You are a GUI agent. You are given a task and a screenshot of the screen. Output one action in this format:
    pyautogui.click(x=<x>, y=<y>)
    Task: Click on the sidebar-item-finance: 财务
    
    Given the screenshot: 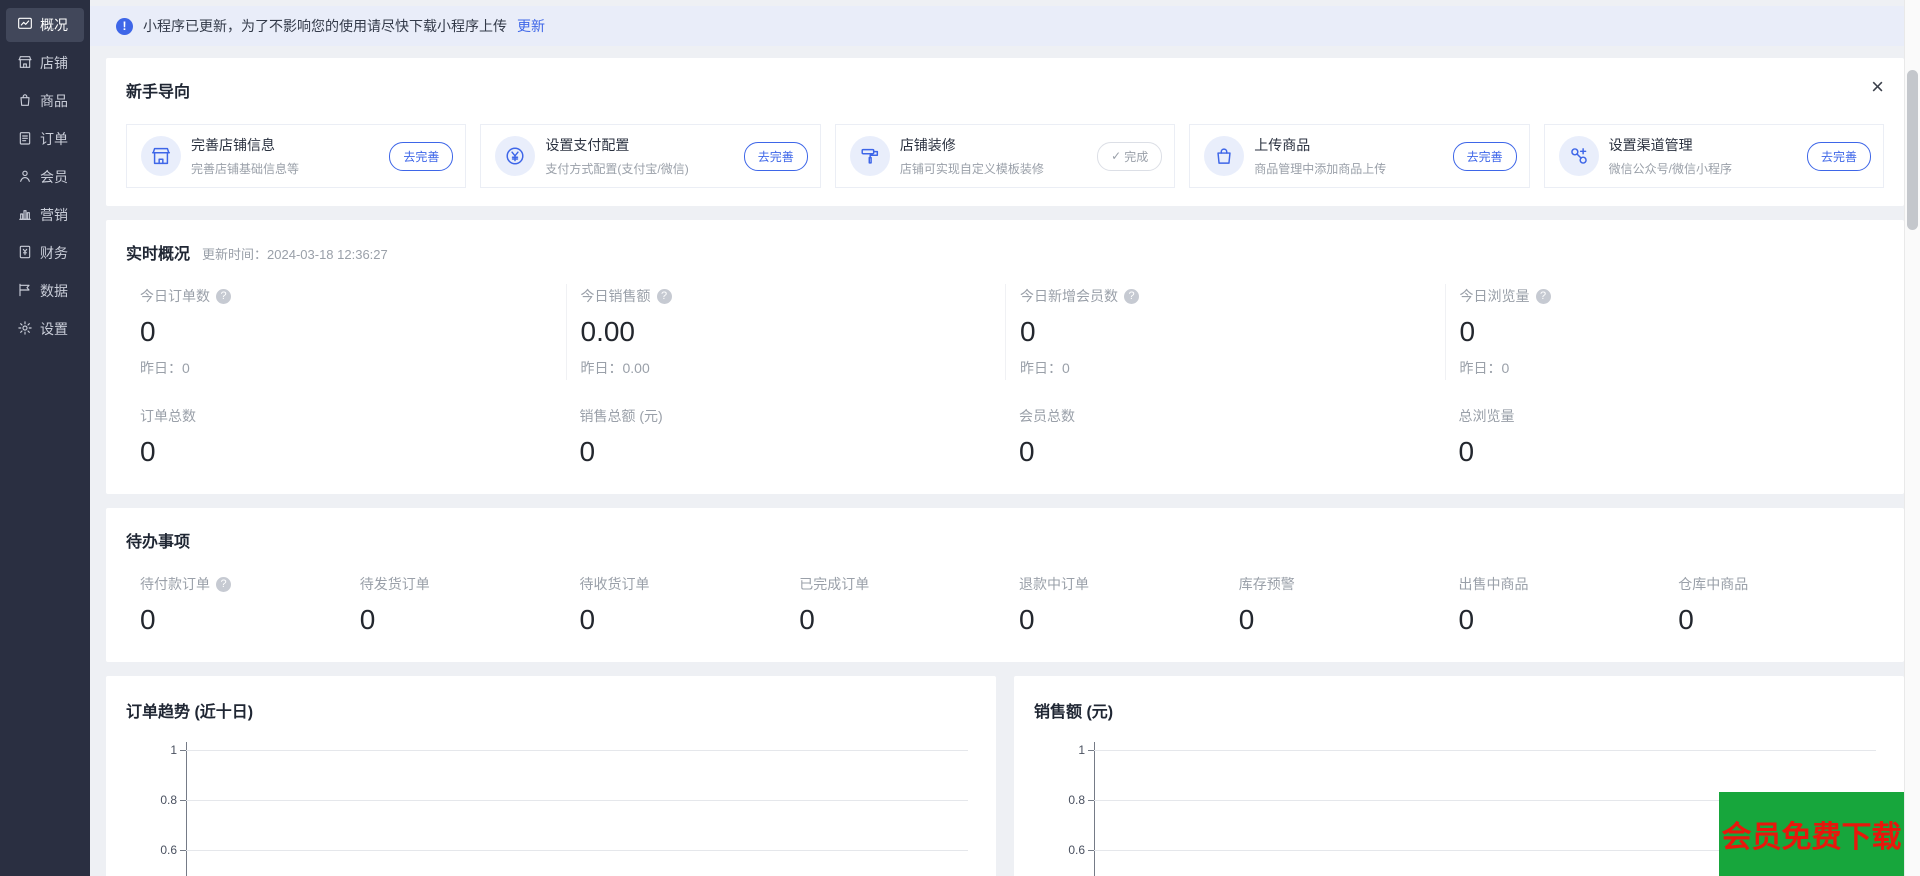 What is the action you would take?
    pyautogui.click(x=45, y=253)
    